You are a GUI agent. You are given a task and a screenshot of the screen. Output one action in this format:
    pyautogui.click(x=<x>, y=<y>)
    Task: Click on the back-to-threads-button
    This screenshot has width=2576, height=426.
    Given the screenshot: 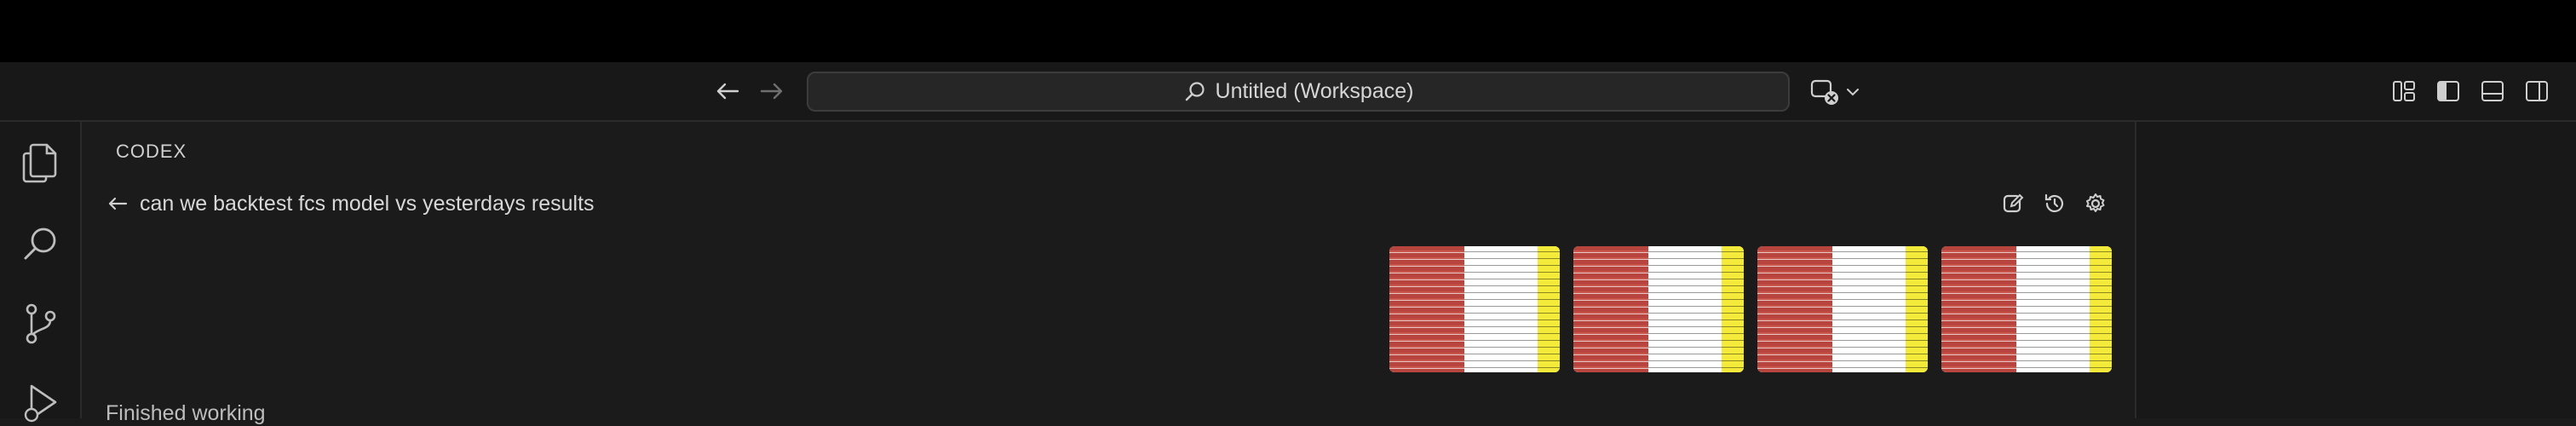 What is the action you would take?
    pyautogui.click(x=117, y=204)
    